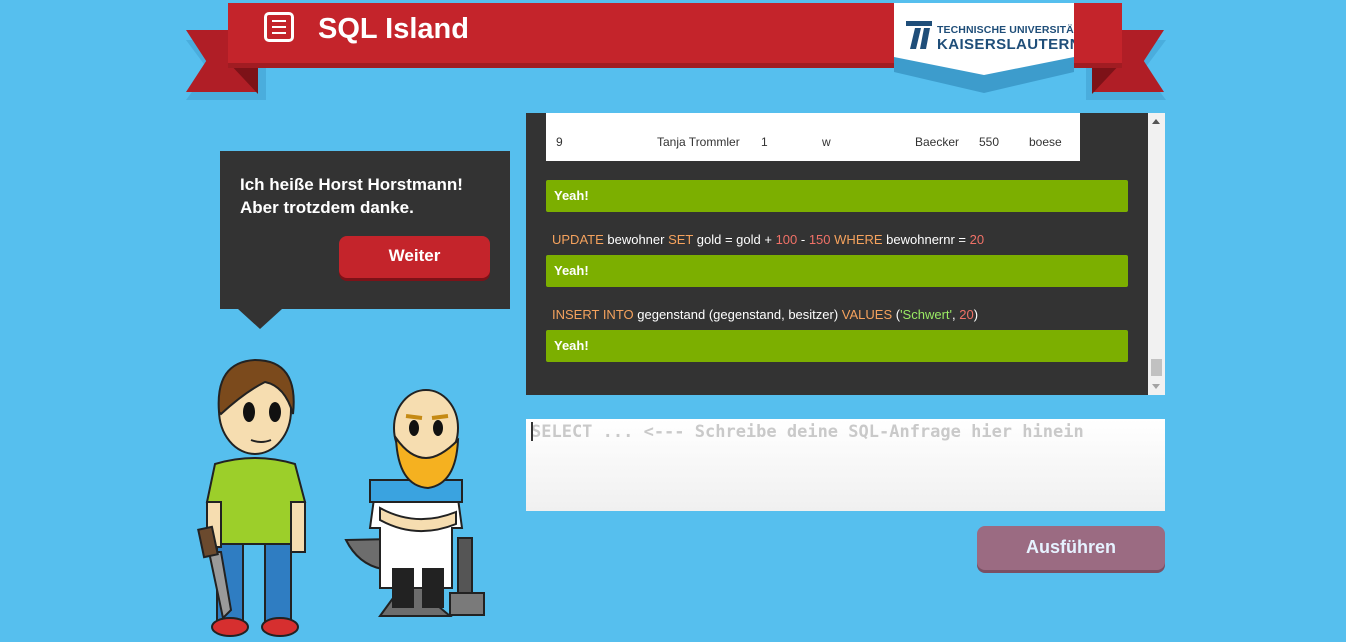  Describe the element at coordinates (989, 142) in the screenshot. I see `table-cell: 550` at that location.